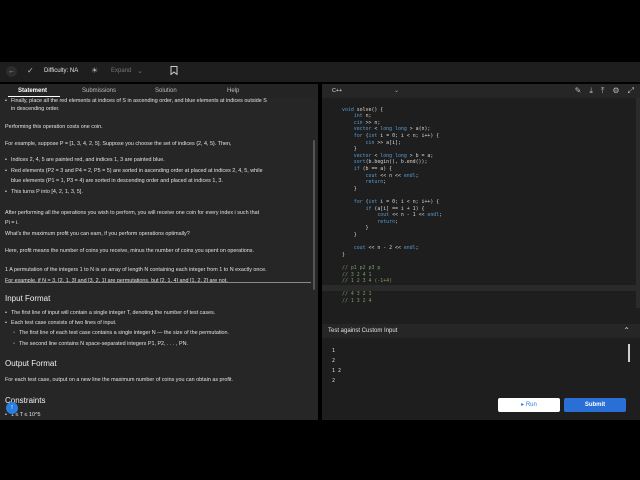 The image size is (640, 480). What do you see at coordinates (479, 215) in the screenshot?
I see `code-line: cout << n - 1 << endl;` at bounding box center [479, 215].